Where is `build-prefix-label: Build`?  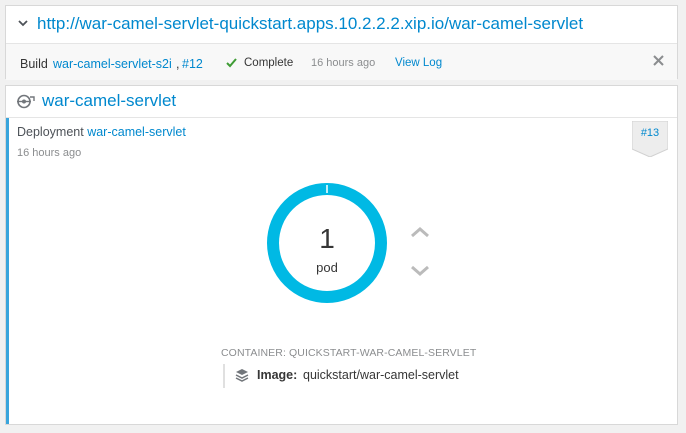
build-prefix-label: Build is located at coordinates (34, 64).